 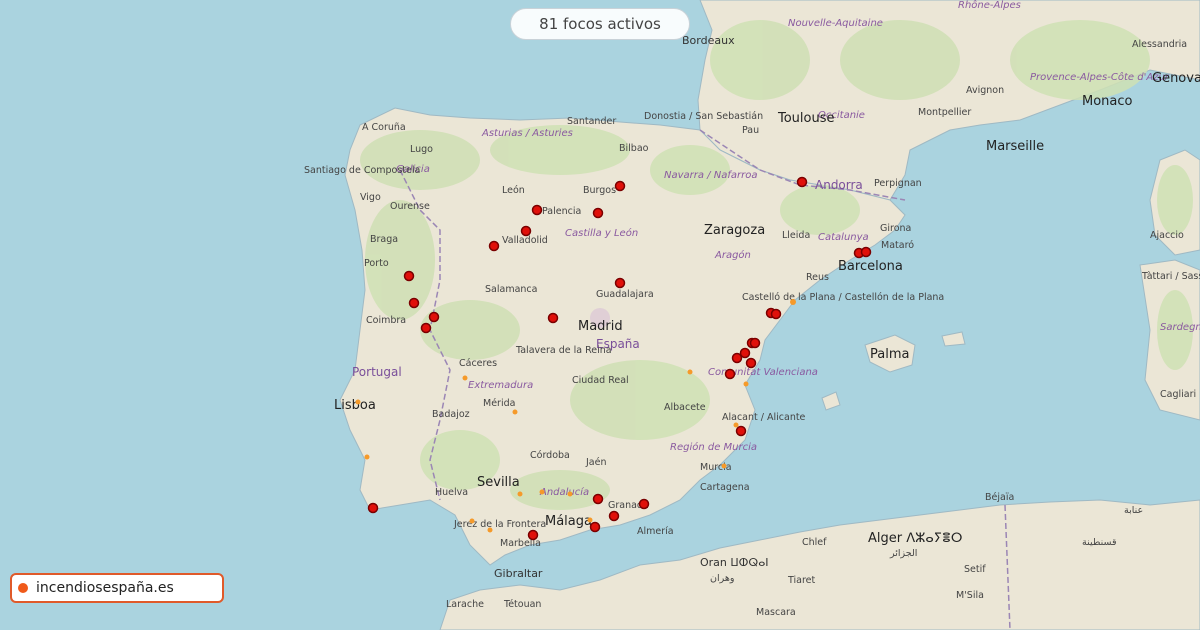 I want to click on svg-text: M'Sila, so click(x=970, y=595).